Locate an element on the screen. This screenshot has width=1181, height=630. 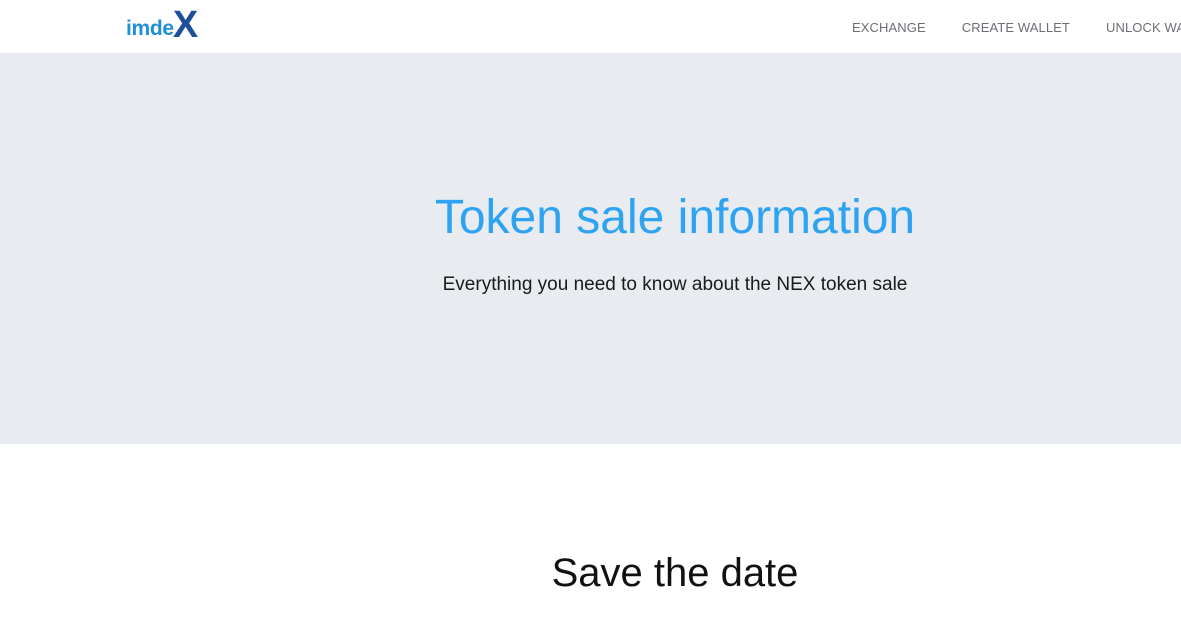
nav-create-wallet-link: CREATE WALLET is located at coordinates (1016, 27).